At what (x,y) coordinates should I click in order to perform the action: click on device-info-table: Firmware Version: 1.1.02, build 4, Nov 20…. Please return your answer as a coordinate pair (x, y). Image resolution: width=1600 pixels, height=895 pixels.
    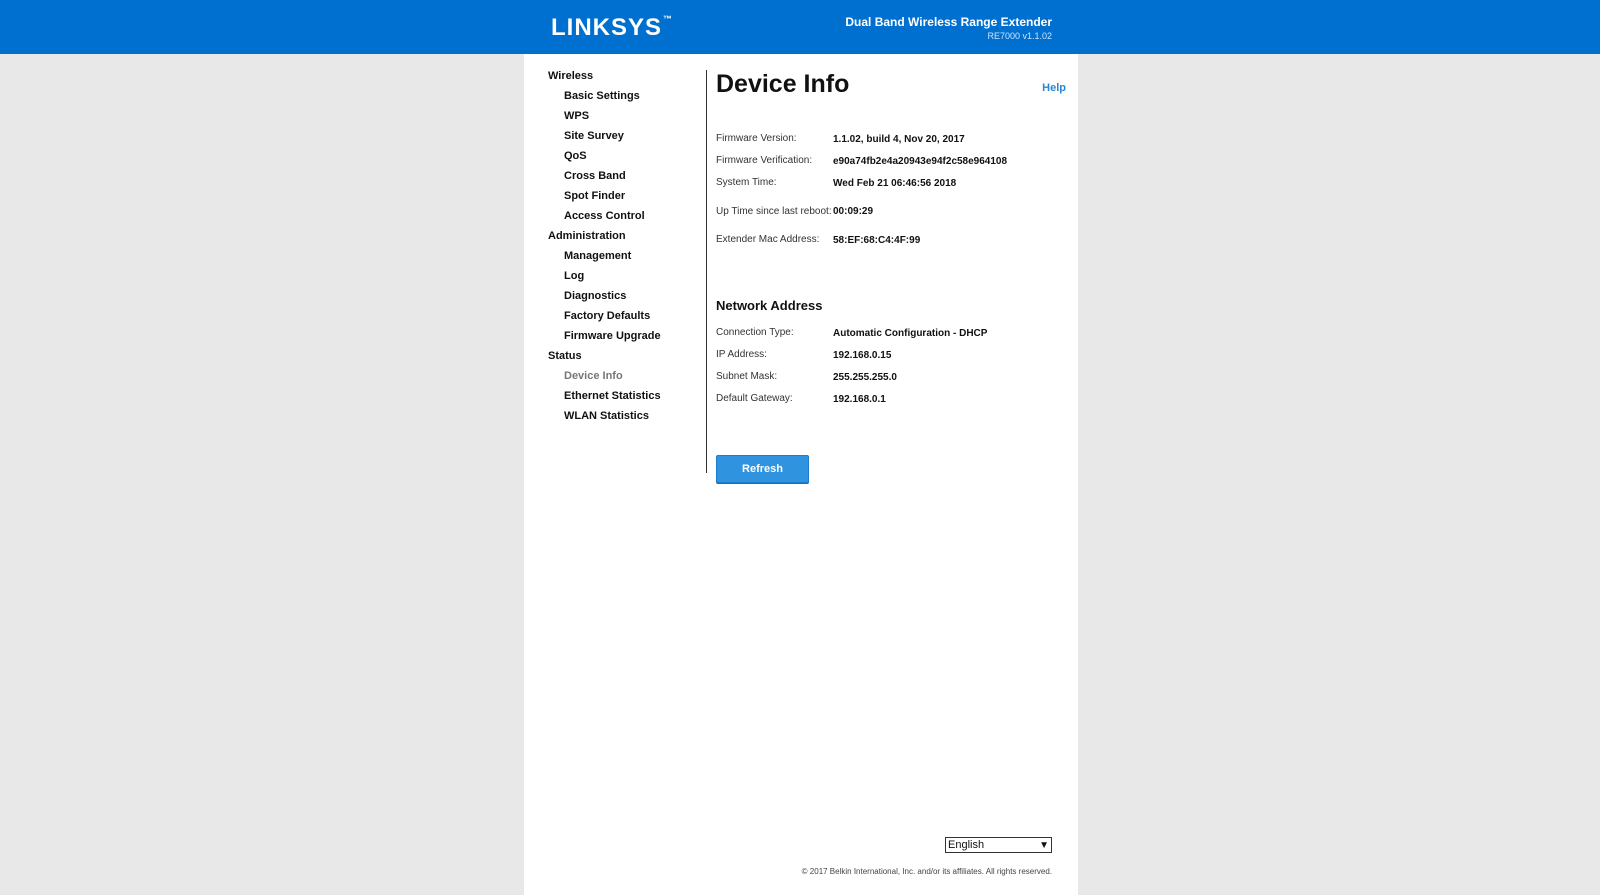
    Looking at the image, I should click on (886, 189).